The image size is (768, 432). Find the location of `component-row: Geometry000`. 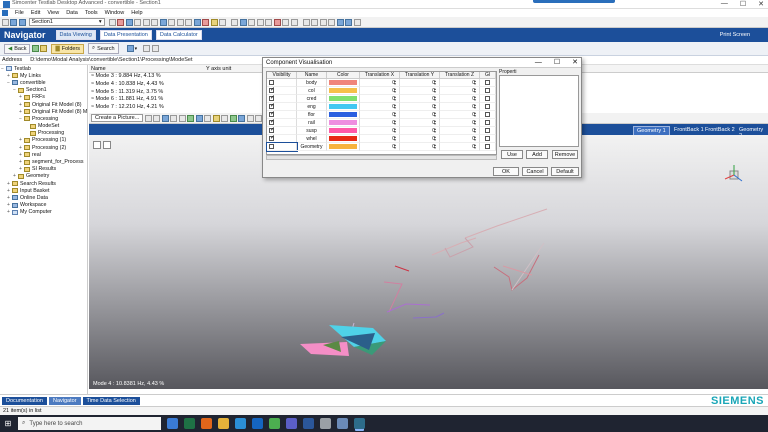

component-row: Geometry000 is located at coordinates (381, 147).